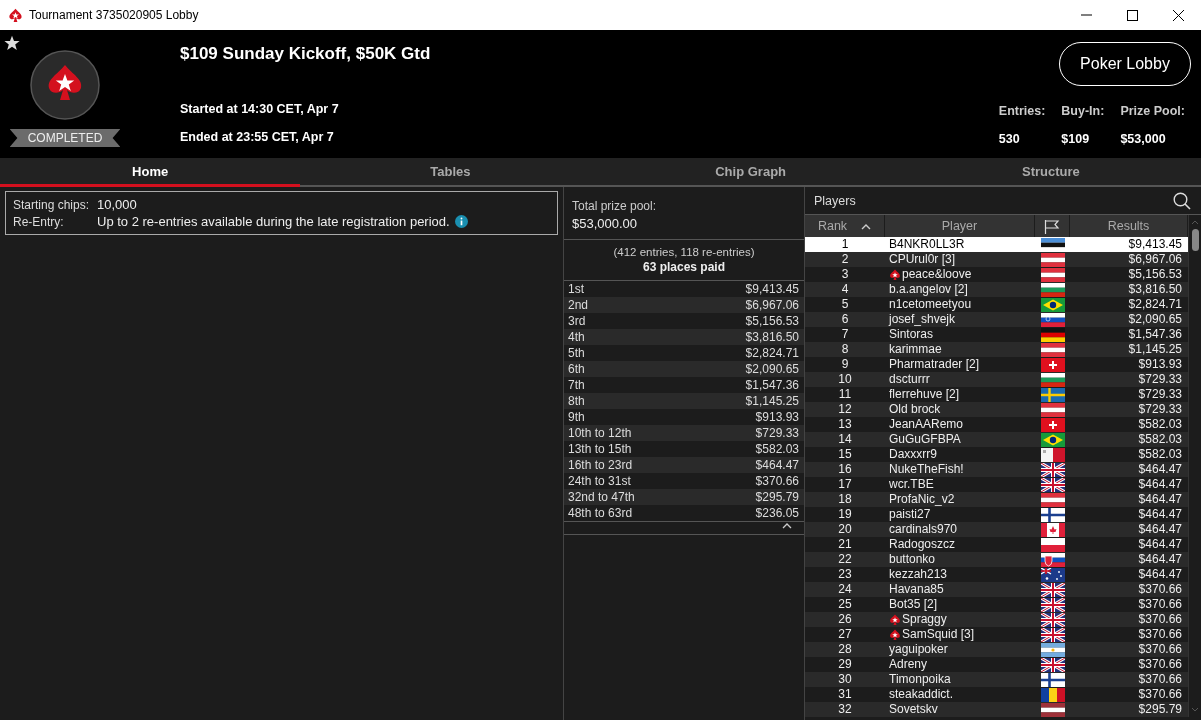  Describe the element at coordinates (65, 138) in the screenshot. I see `status-badge: COMPLETED` at that location.